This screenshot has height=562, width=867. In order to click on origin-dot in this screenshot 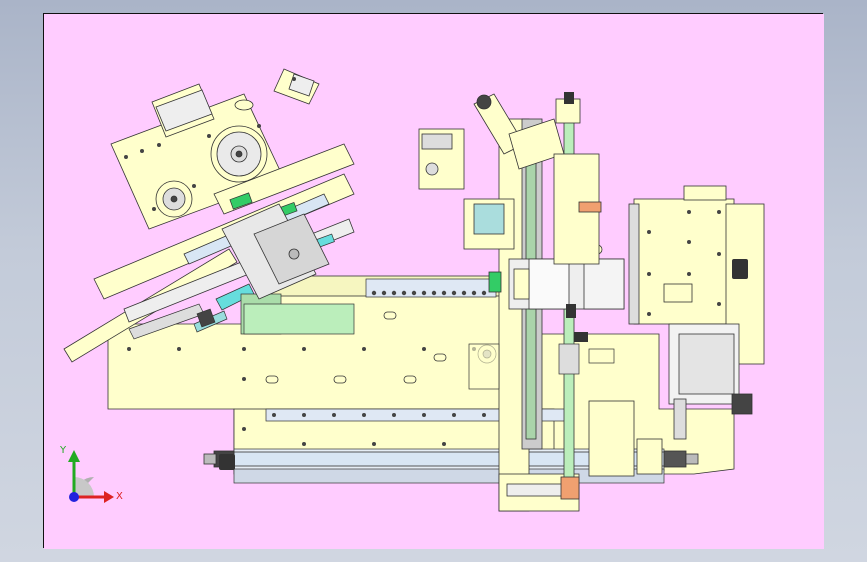, I will do `click(74, 497)`.